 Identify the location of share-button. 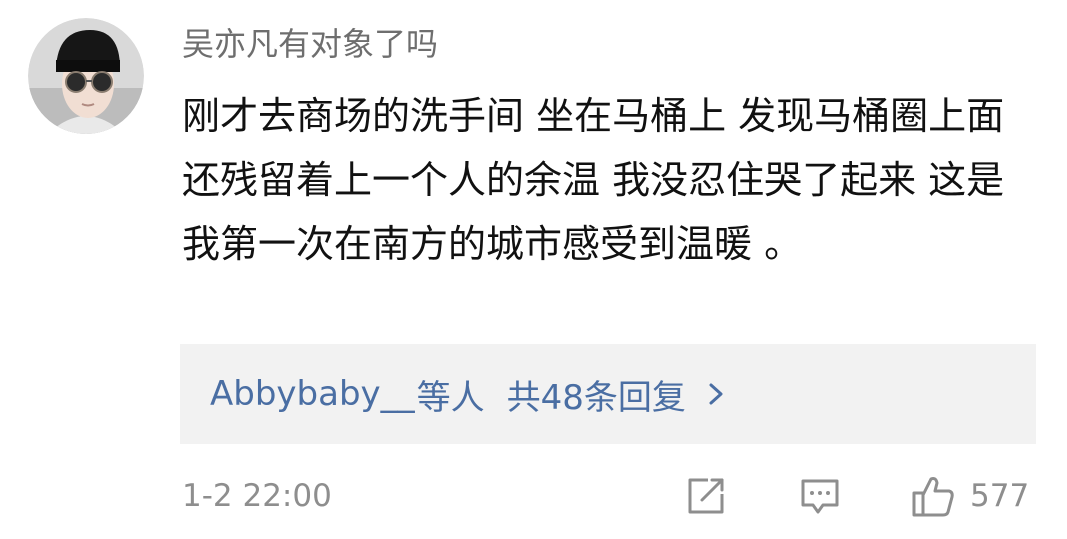
(708, 496).